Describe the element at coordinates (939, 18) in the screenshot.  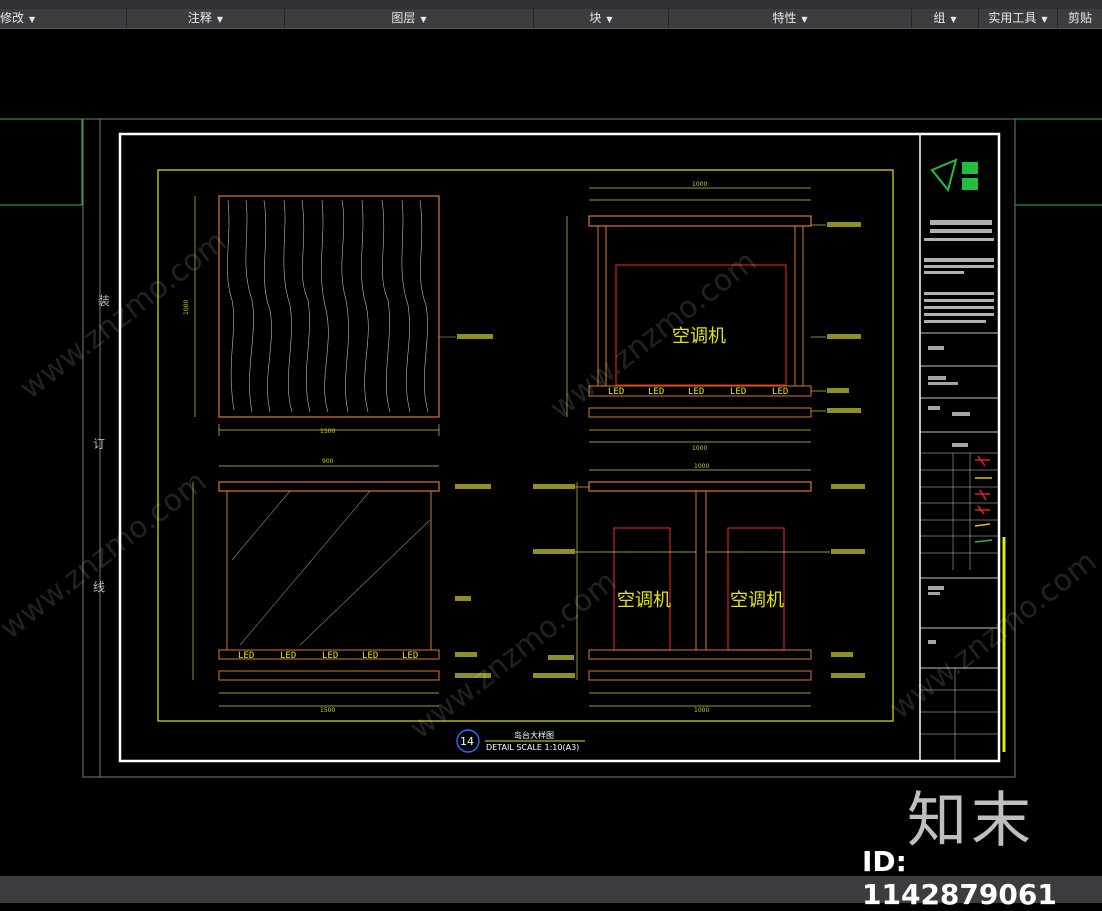
I see `tab-label: 组` at that location.